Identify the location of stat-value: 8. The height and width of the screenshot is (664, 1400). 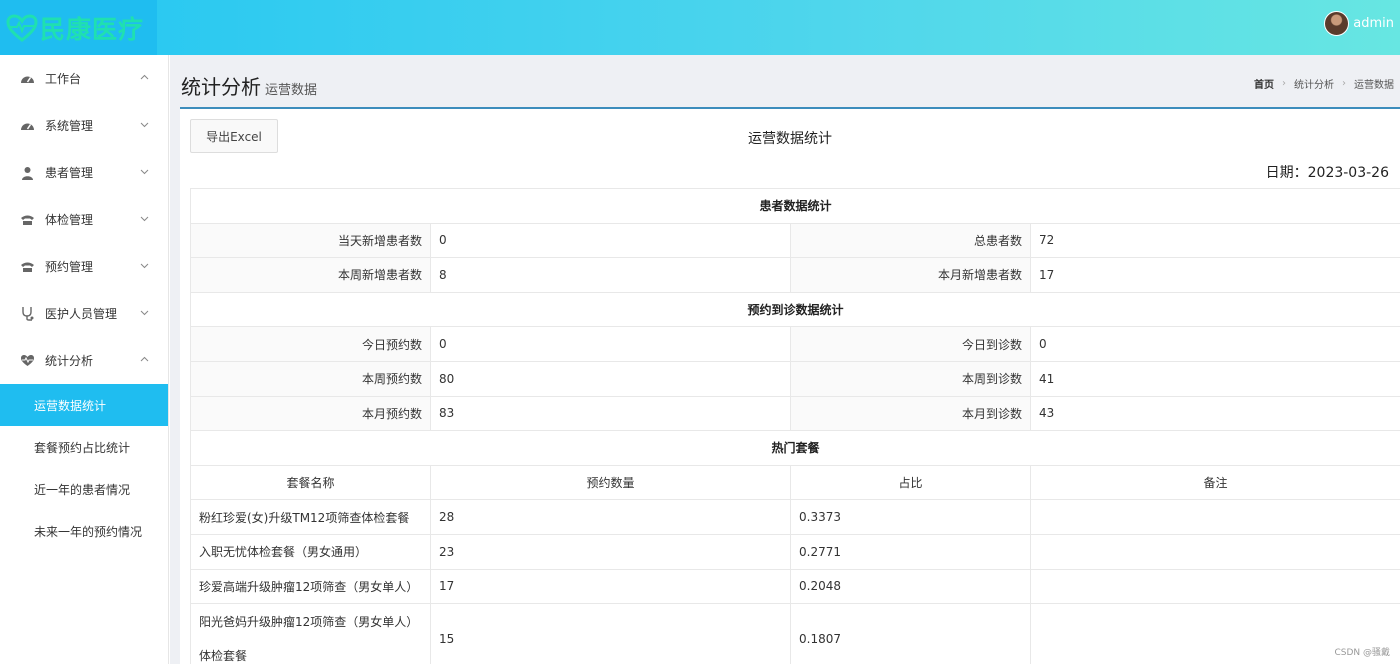
(610, 275).